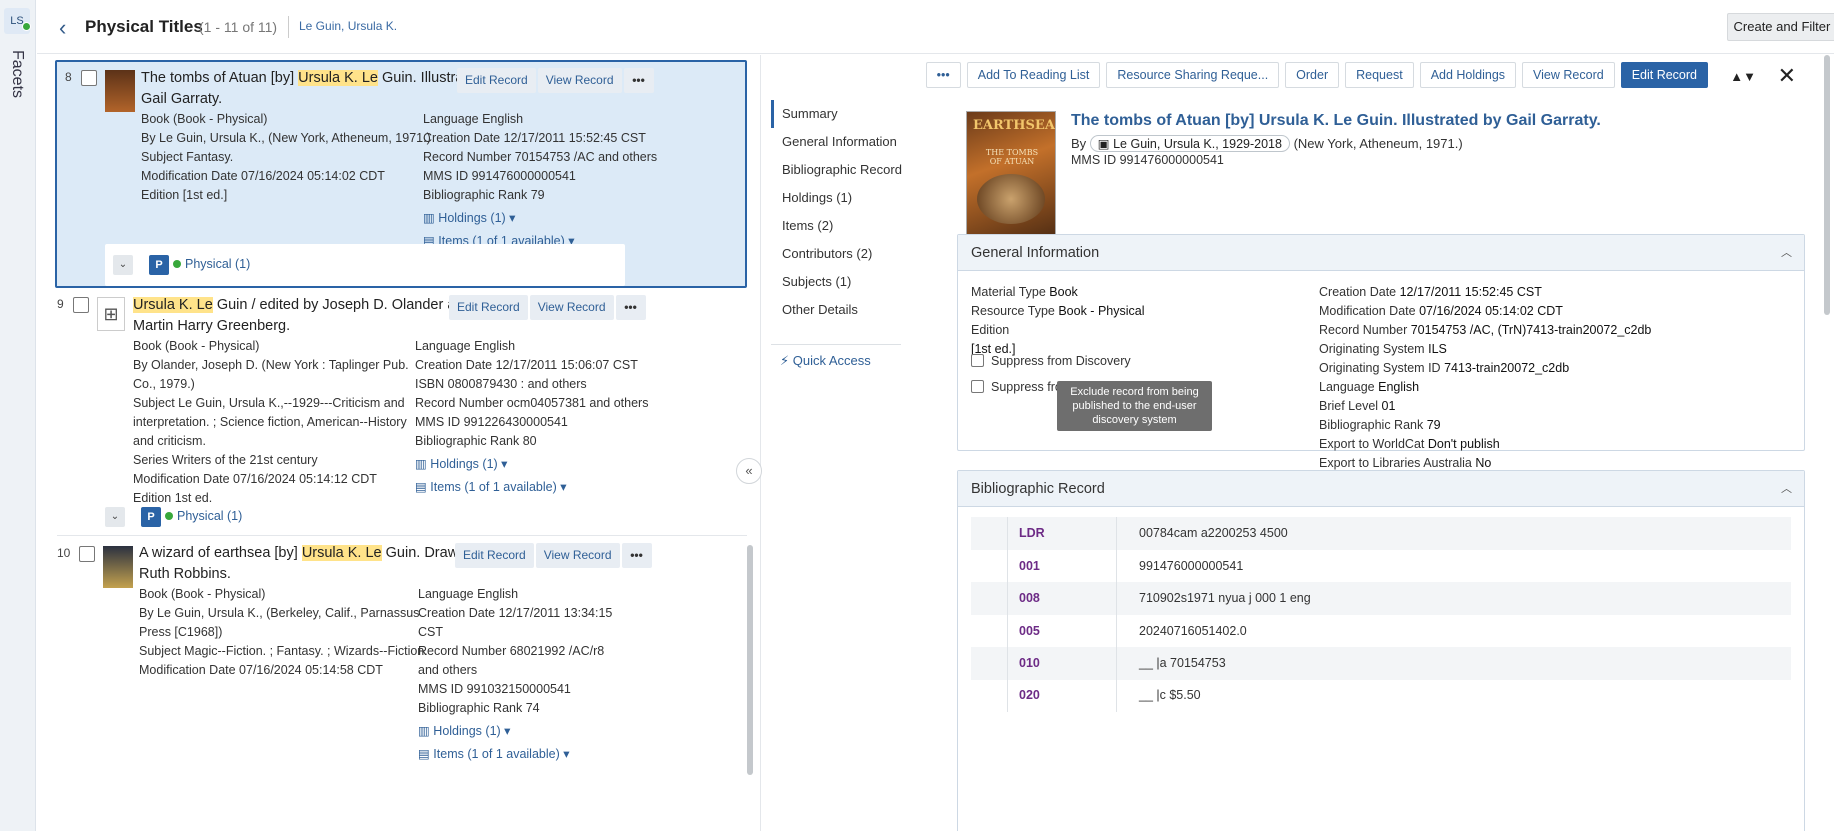 The height and width of the screenshot is (831, 1834). What do you see at coordinates (1312, 75) in the screenshot?
I see `order-button: Order` at bounding box center [1312, 75].